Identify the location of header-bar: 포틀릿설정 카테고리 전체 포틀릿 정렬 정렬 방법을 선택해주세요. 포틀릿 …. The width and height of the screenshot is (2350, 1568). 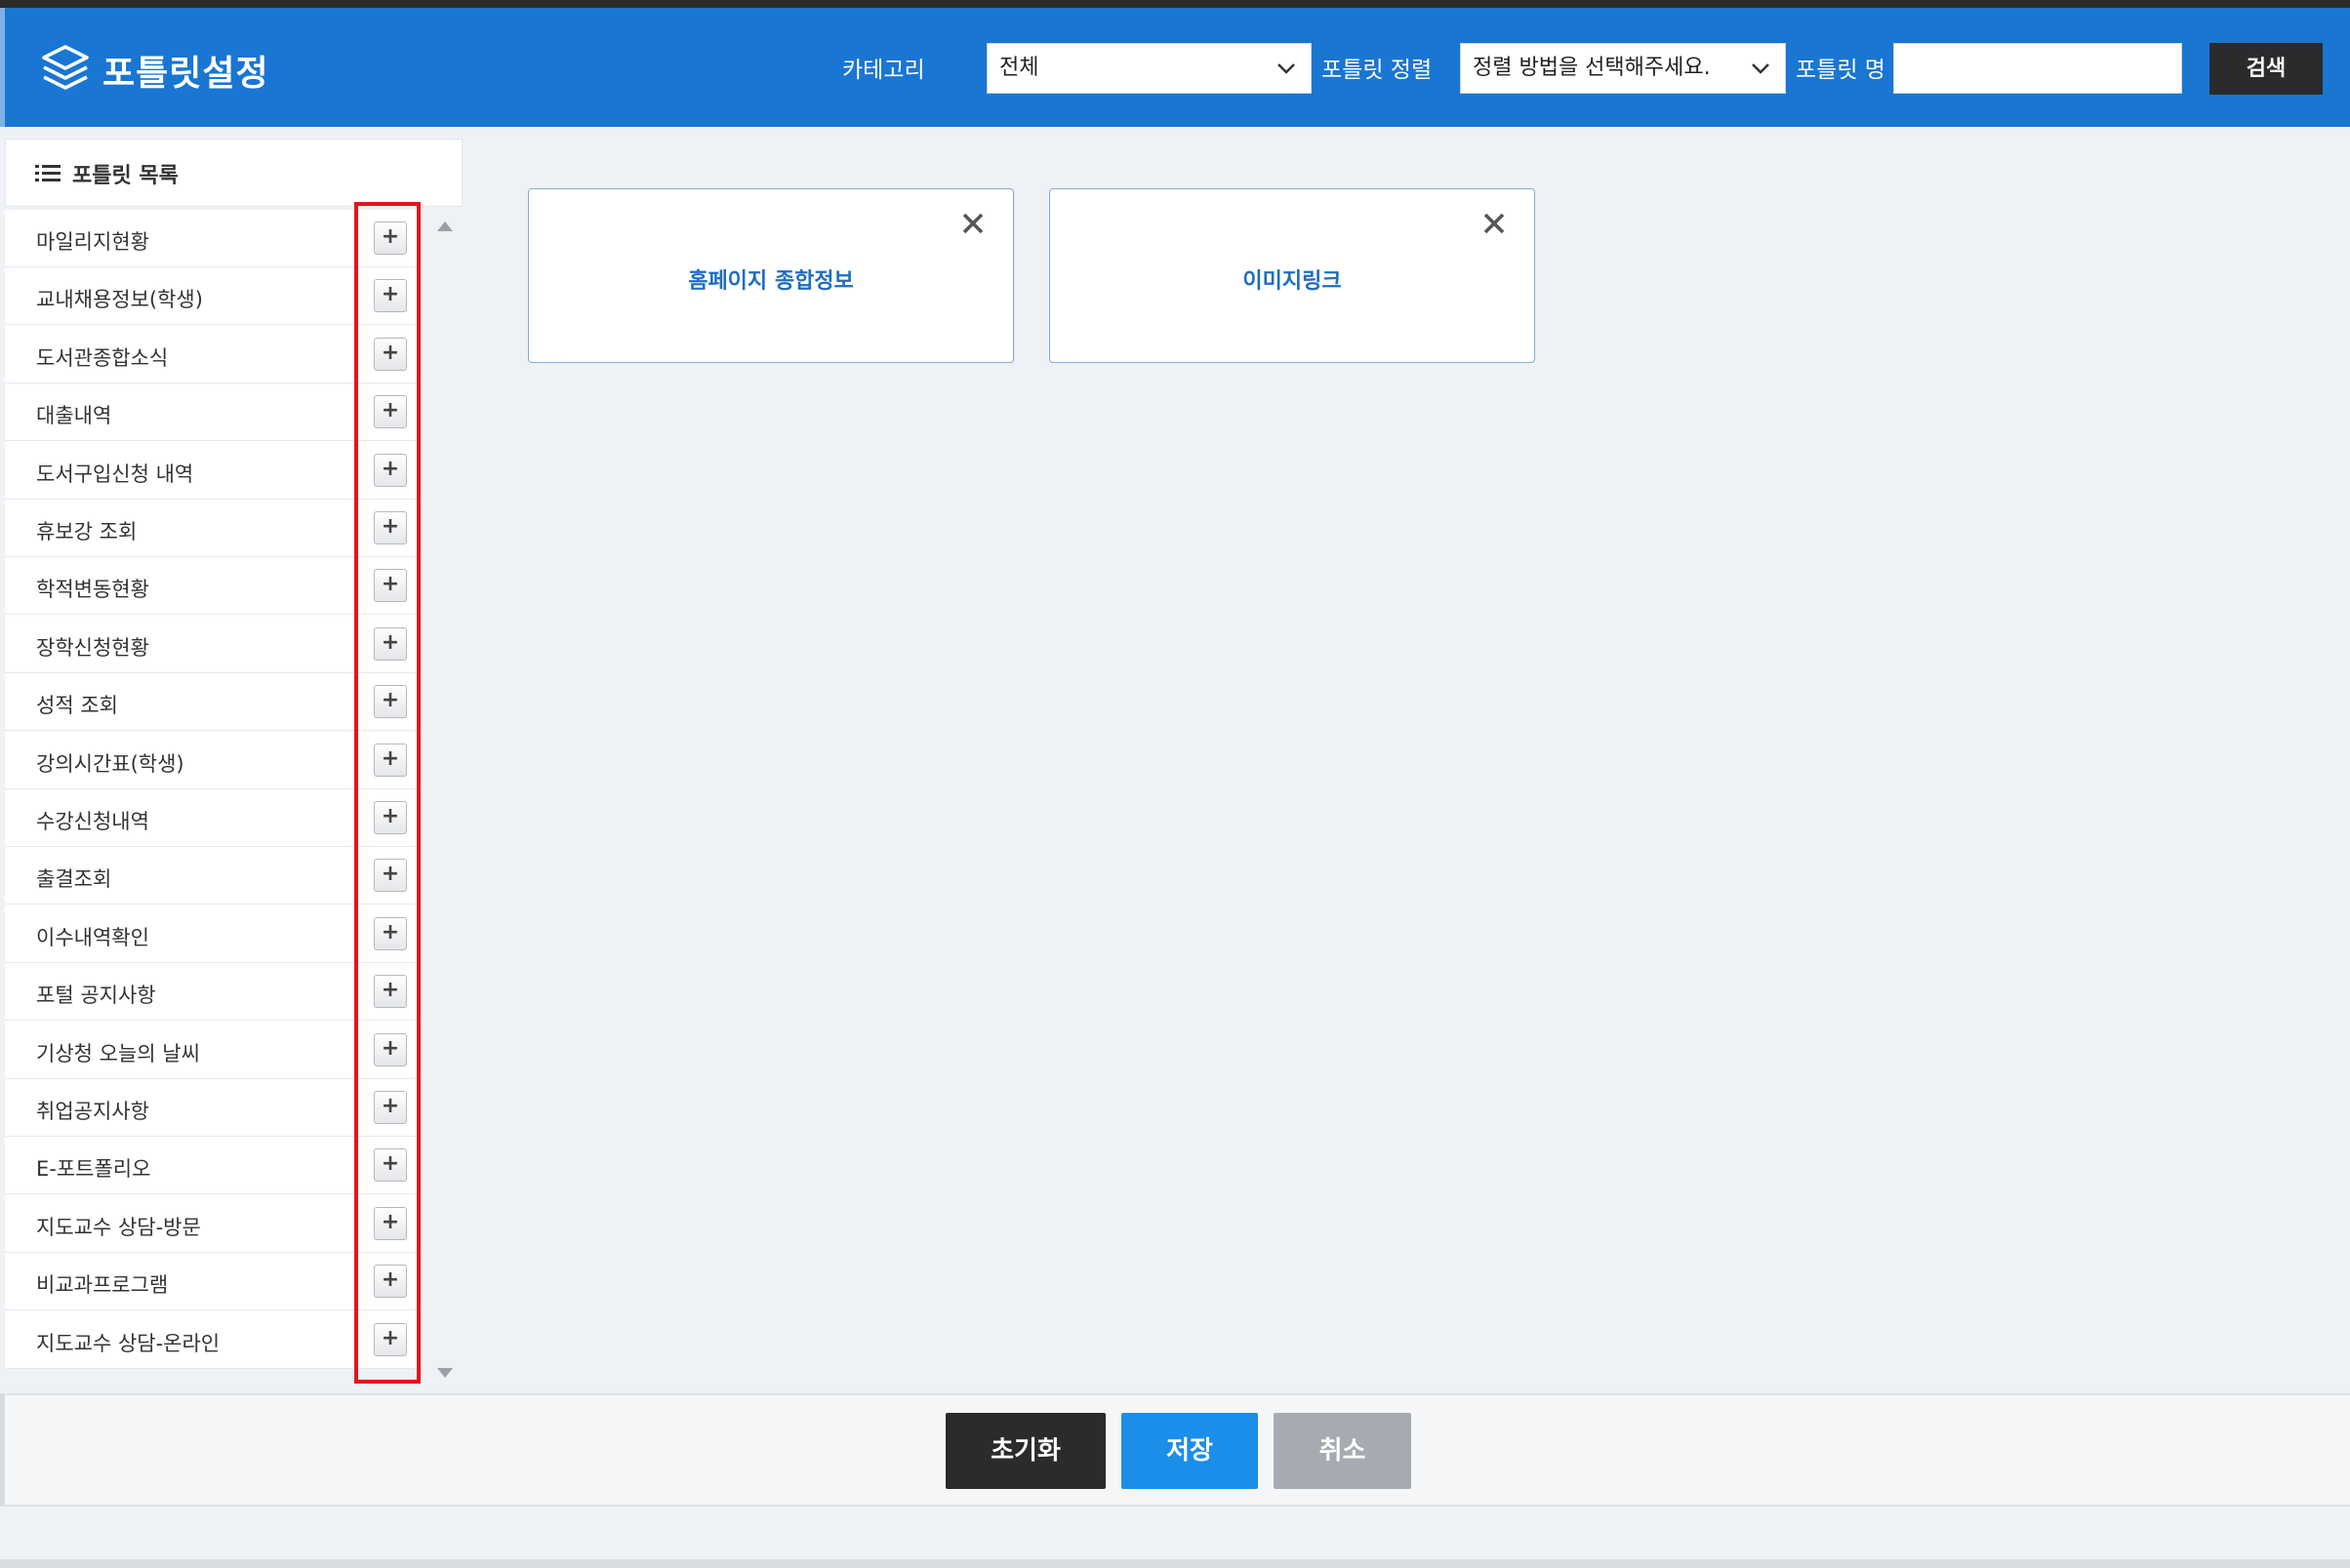
(1175, 67).